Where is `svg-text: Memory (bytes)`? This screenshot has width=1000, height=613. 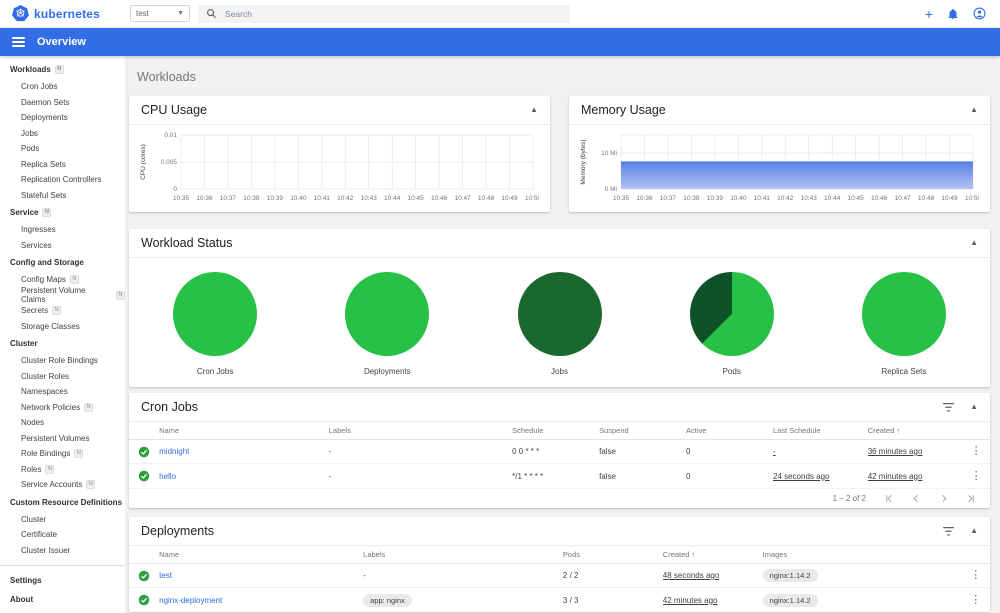 svg-text: Memory (bytes) is located at coordinates (583, 161).